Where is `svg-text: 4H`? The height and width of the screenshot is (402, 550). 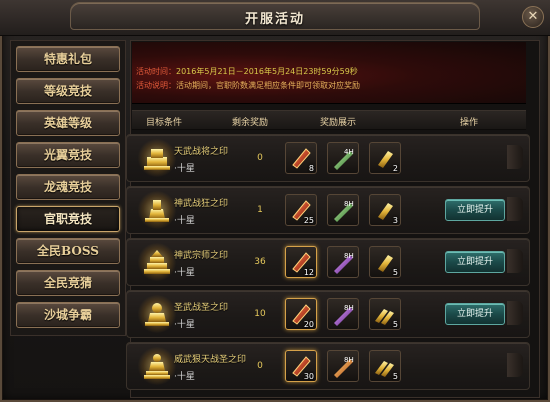 svg-text: 4H is located at coordinates (349, 152).